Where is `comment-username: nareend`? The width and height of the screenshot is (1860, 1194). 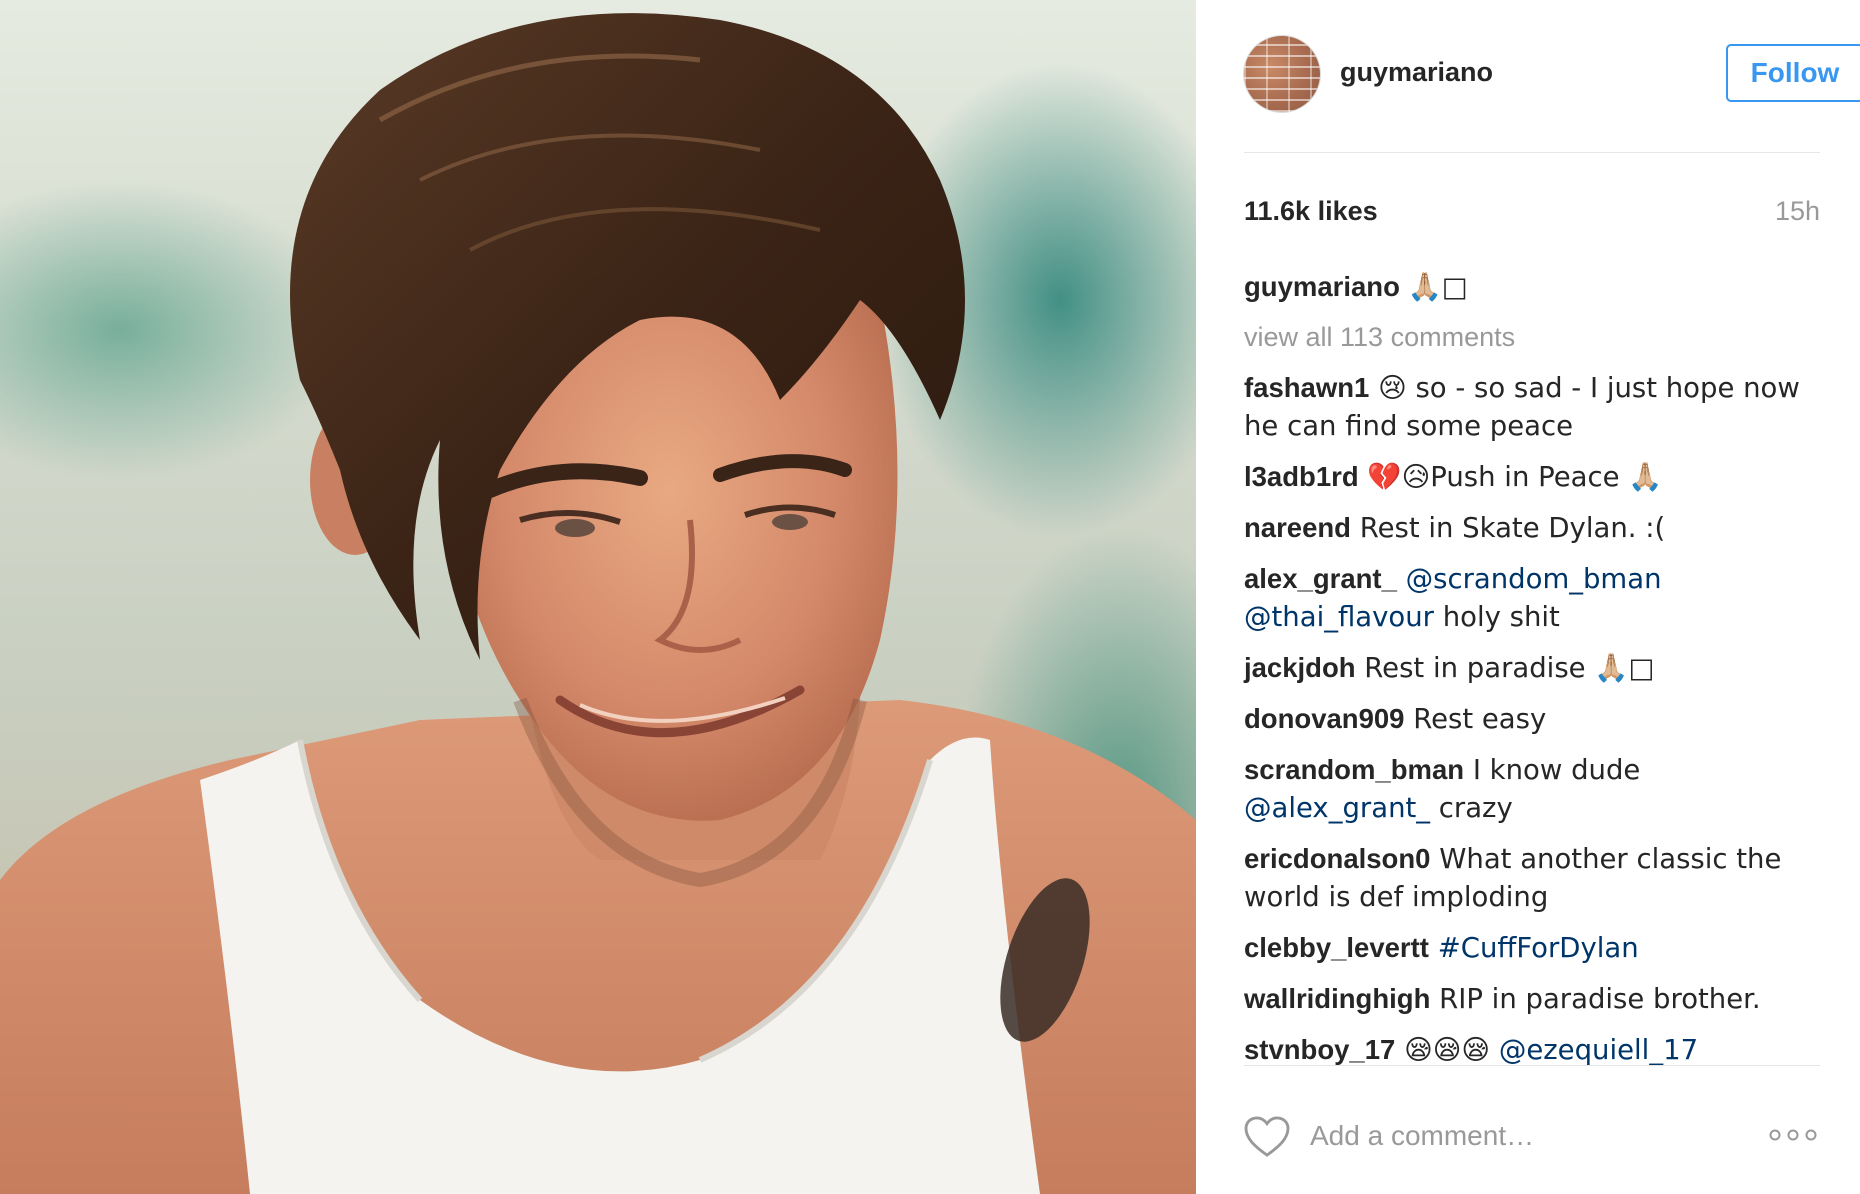 comment-username: nareend is located at coordinates (1297, 527).